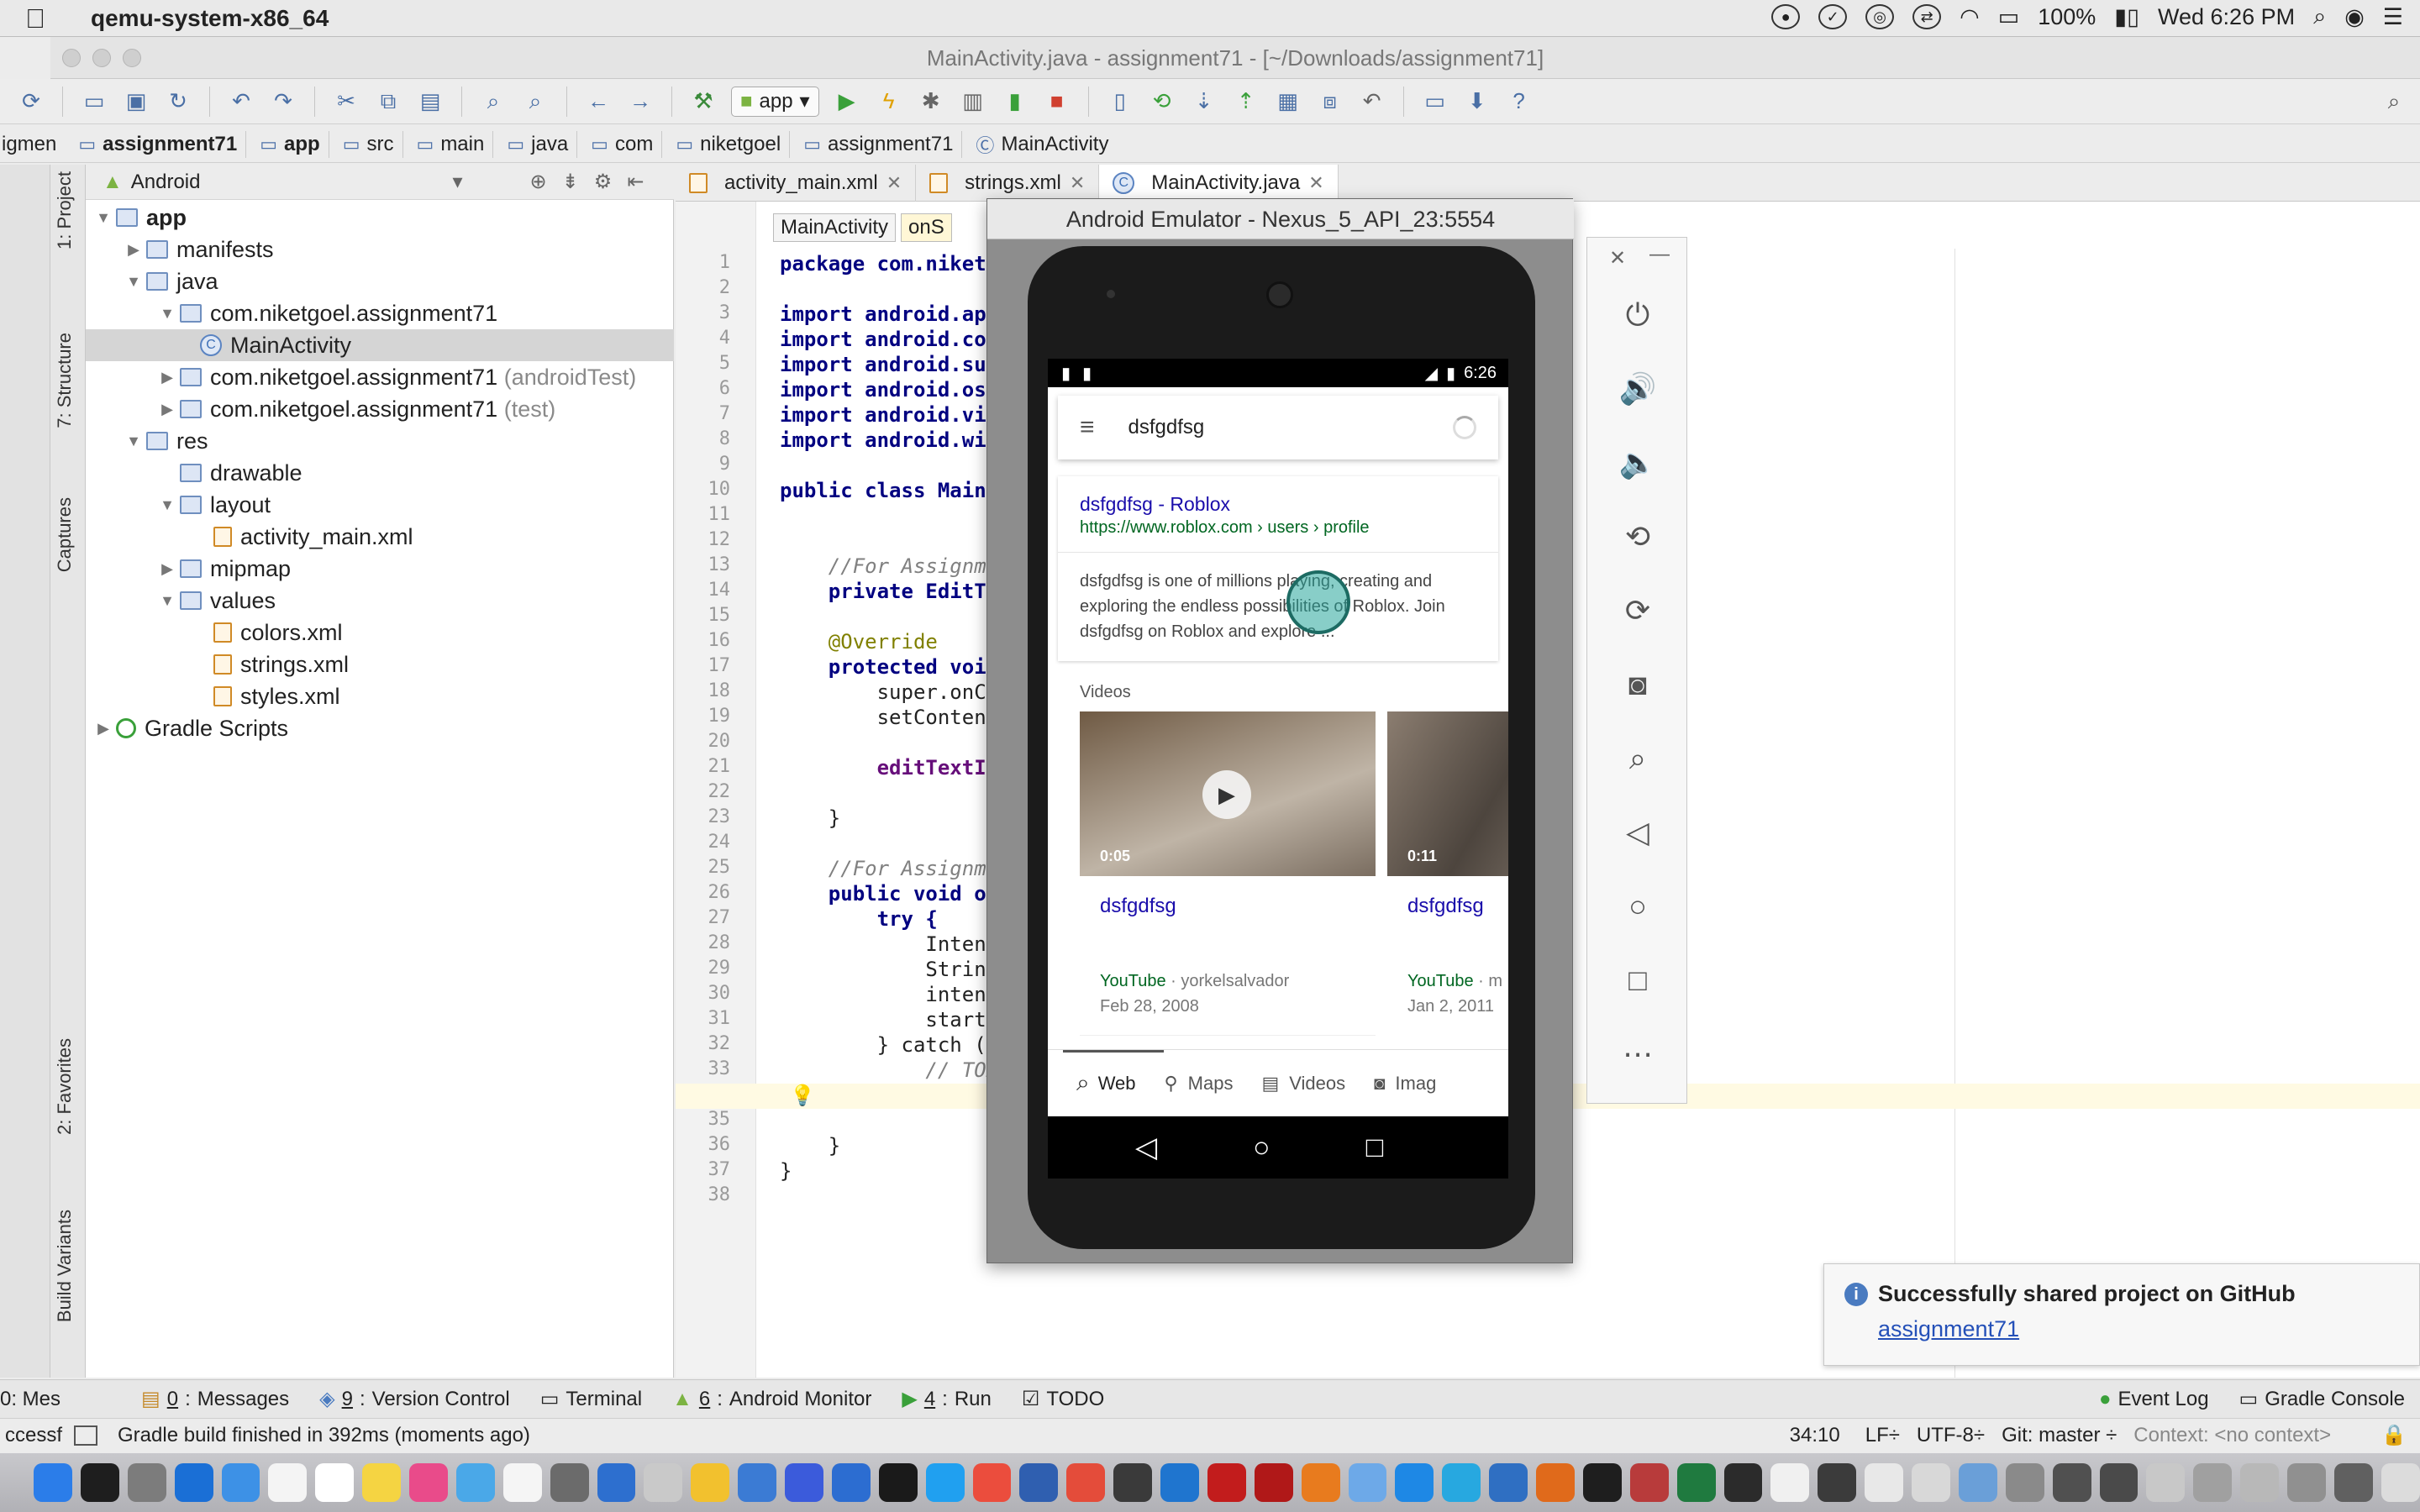  Describe the element at coordinates (1637, 463) in the screenshot. I see `volume-down-icon: 🔈` at that location.